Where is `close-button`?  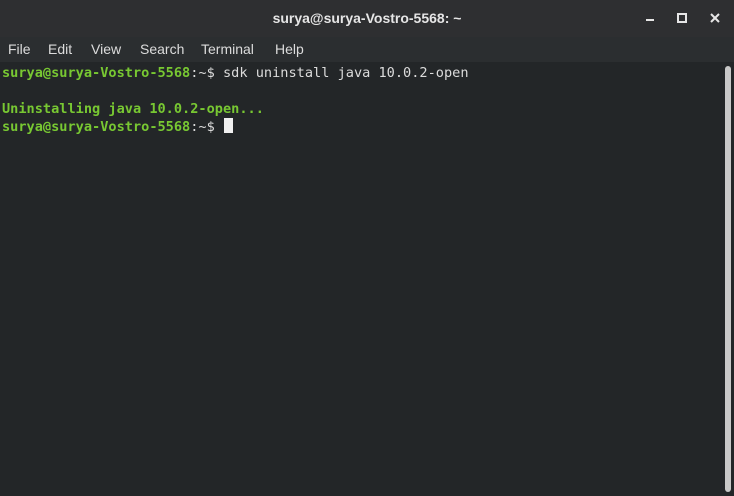
close-button is located at coordinates (715, 18).